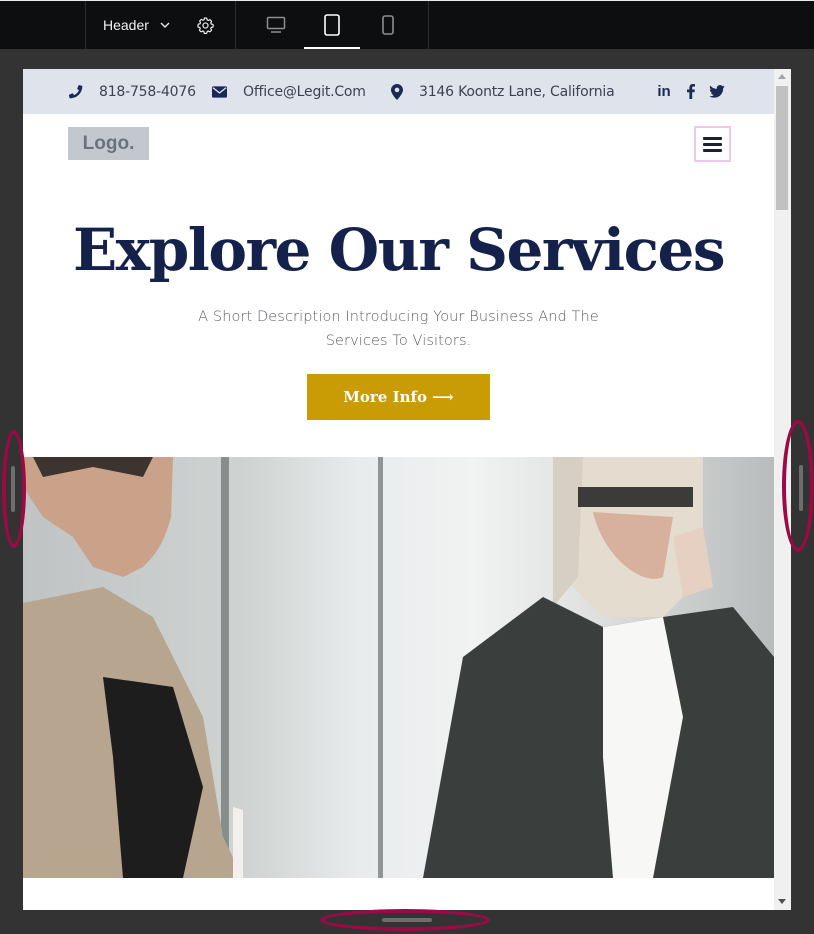 The image size is (814, 934). I want to click on phone-icon, so click(75, 92).